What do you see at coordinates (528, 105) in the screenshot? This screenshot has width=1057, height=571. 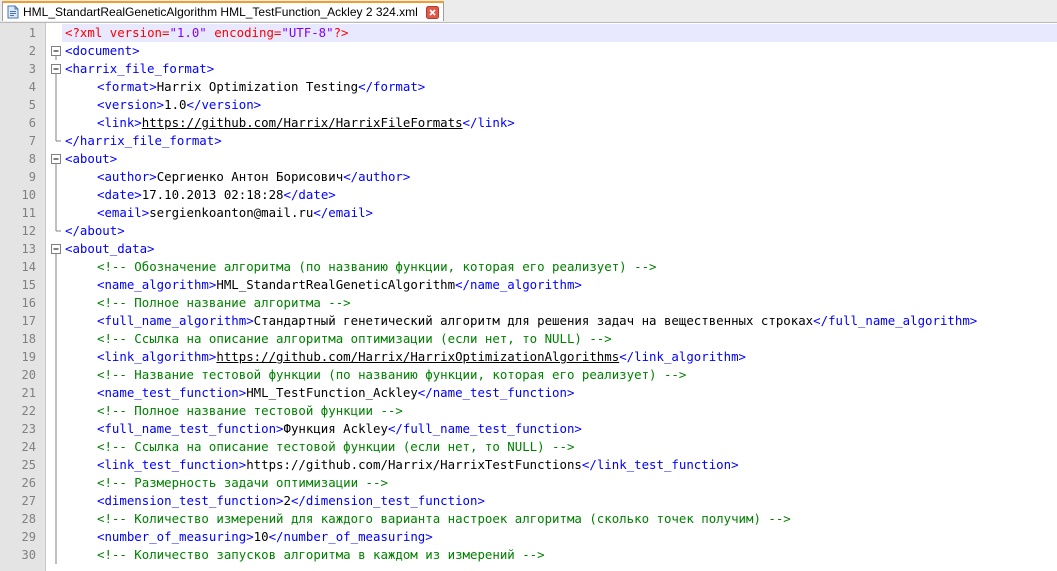 I see `code-line: 5 <version>1.0</version>` at bounding box center [528, 105].